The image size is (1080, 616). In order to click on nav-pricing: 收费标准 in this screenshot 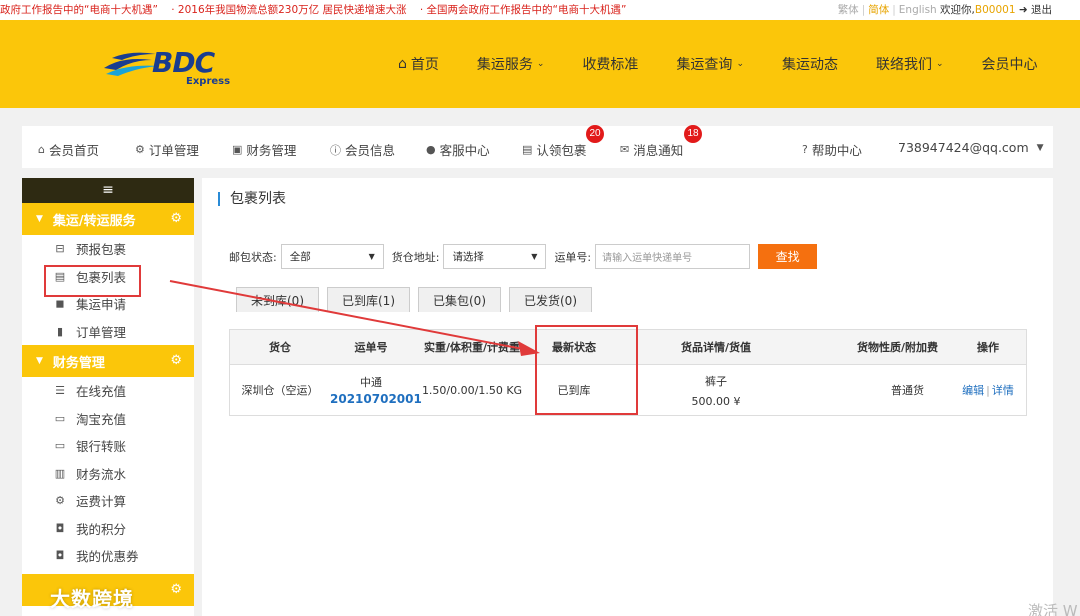, I will do `click(610, 64)`.